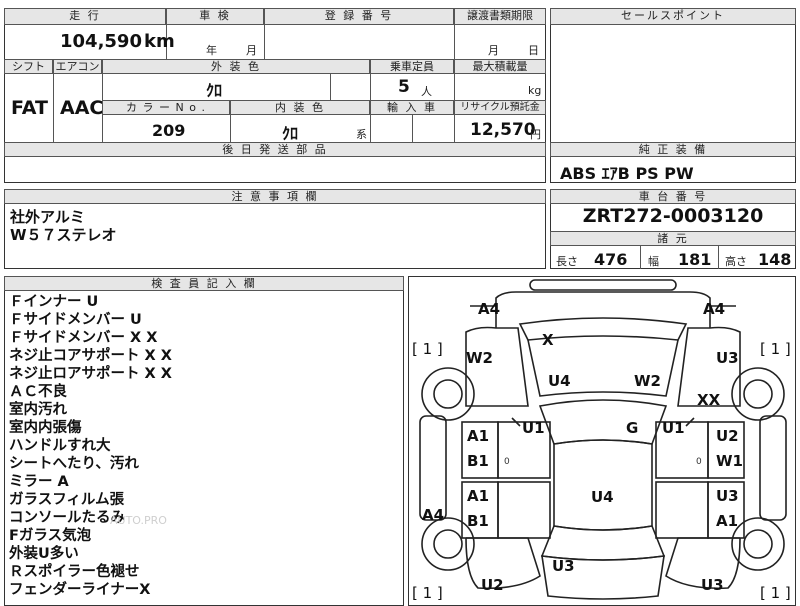 This screenshot has width=800, height=606. I want to click on recycle-fee-value: 12,570, so click(503, 130).